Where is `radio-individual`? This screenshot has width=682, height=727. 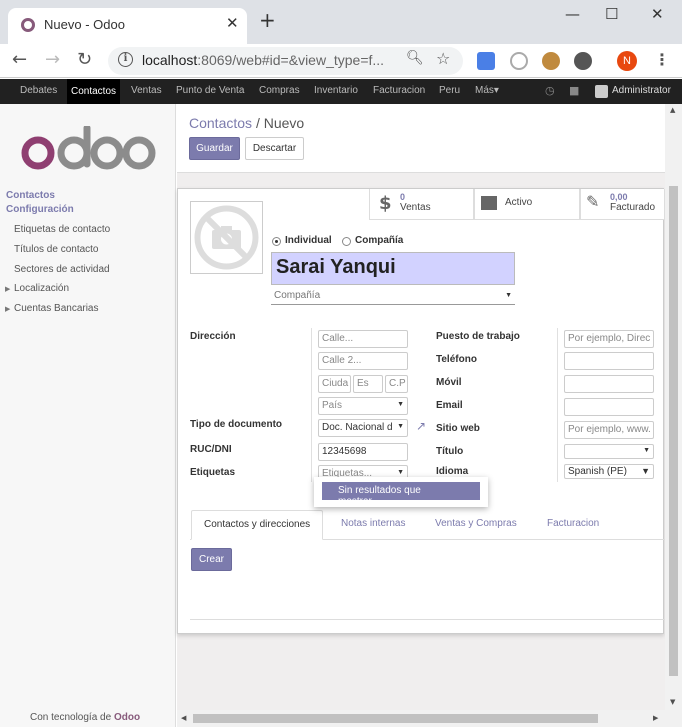
radio-individual is located at coordinates (276, 241).